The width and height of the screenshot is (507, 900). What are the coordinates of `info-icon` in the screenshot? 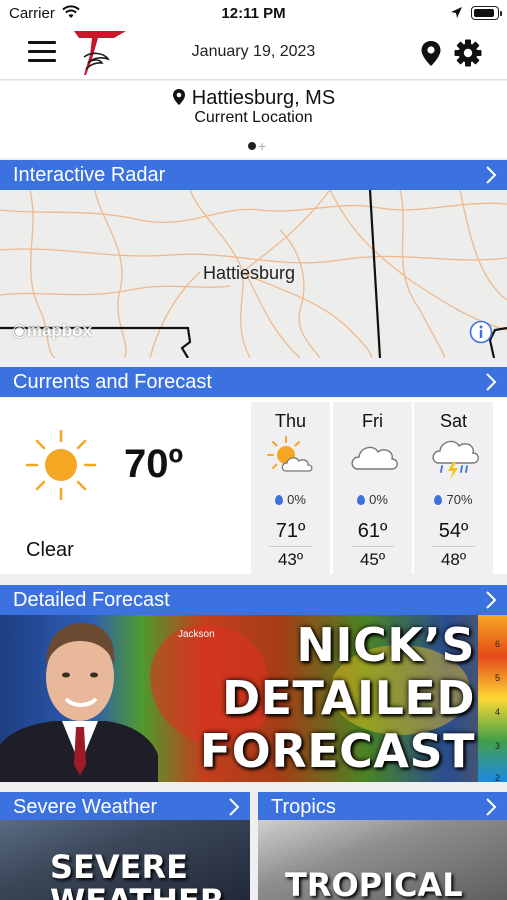 It's located at (481, 332).